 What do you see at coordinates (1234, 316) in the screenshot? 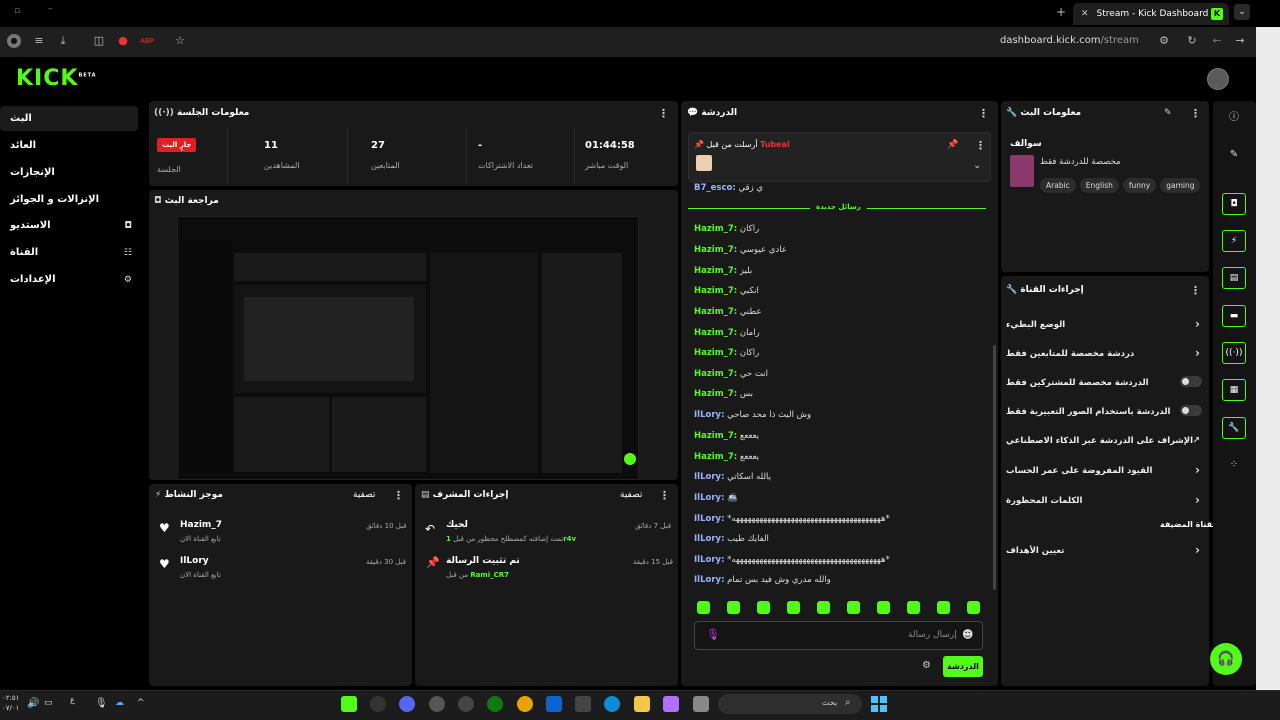
I see `chat-bubble-icon: ▬` at bounding box center [1234, 316].